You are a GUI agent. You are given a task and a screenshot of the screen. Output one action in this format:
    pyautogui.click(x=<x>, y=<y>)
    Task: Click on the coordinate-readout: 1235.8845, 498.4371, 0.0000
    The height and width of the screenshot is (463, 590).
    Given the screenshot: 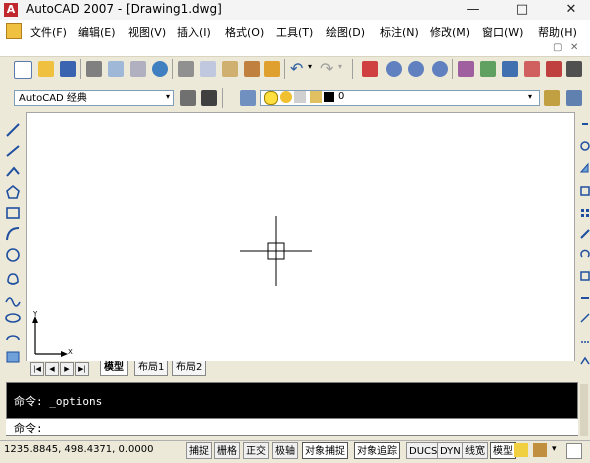 What is the action you would take?
    pyautogui.click(x=79, y=449)
    